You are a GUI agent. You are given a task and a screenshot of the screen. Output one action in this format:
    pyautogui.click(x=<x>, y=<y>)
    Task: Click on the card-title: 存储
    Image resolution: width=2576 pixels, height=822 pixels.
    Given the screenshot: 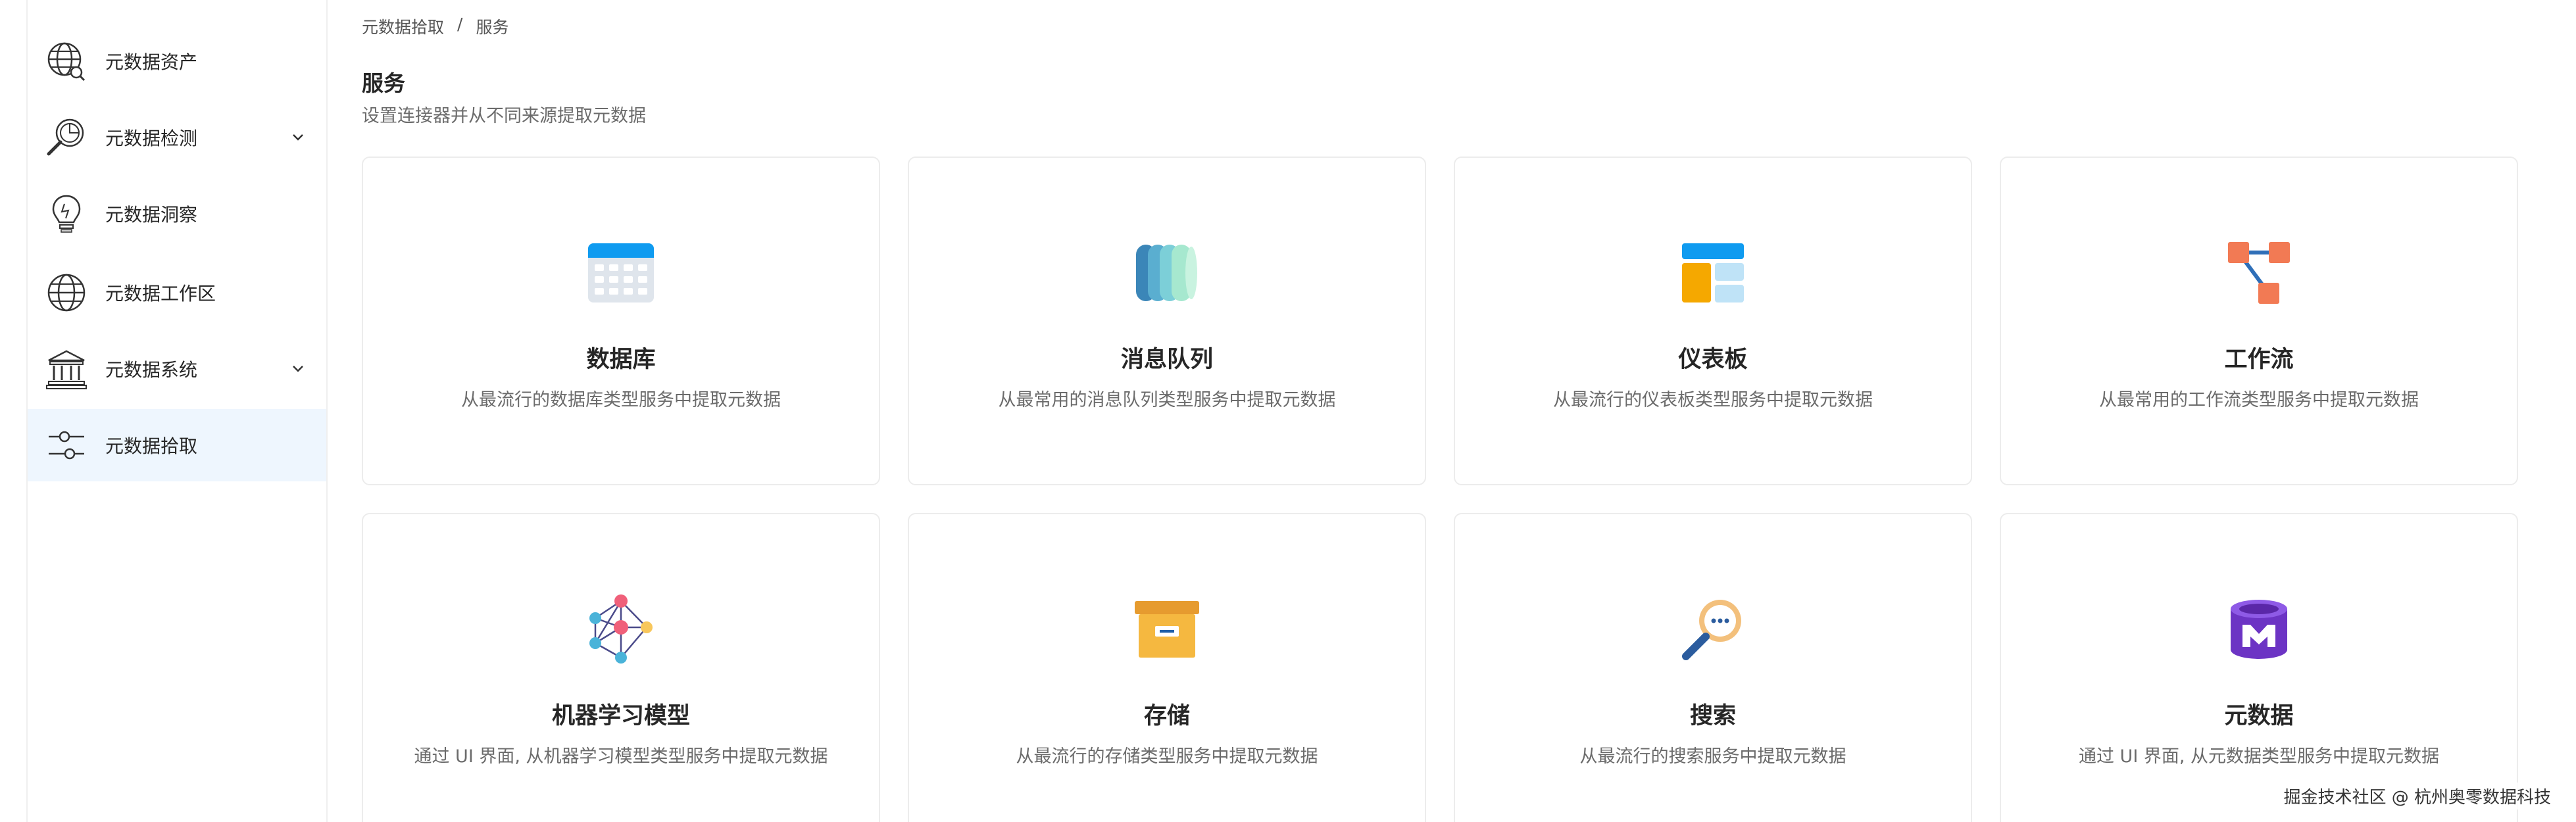 What is the action you would take?
    pyautogui.click(x=1166, y=716)
    